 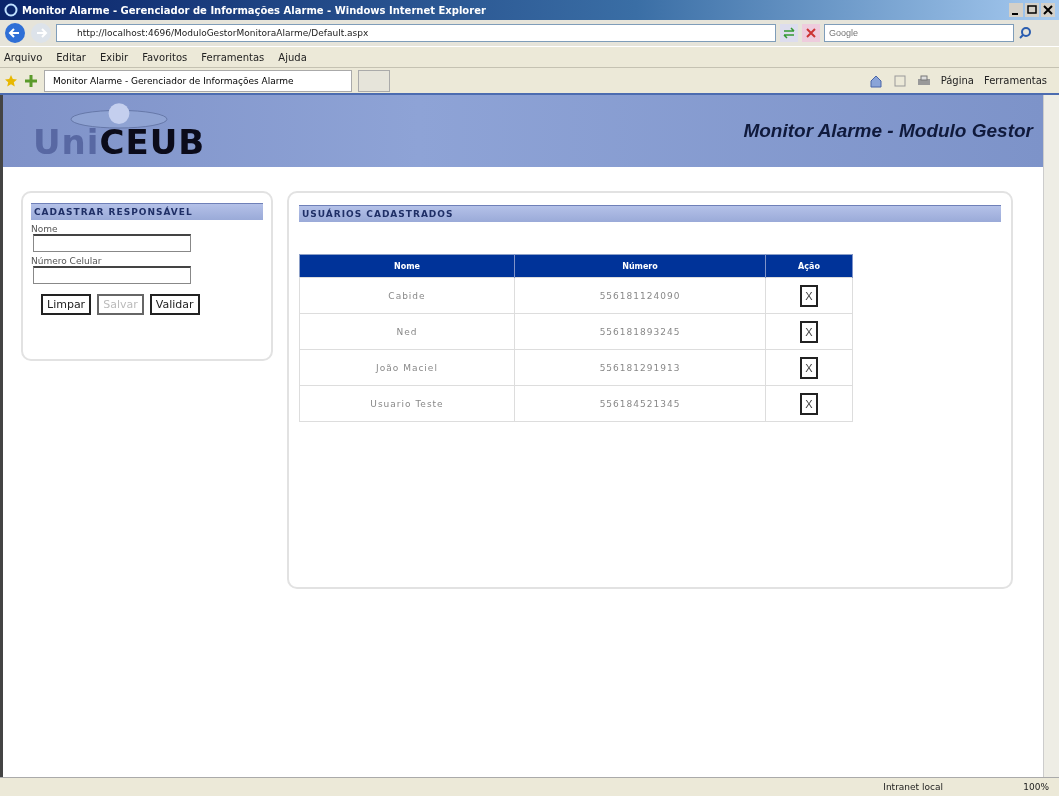 I want to click on browser-tab: Monitor Alarme - Gerenciador de Informações Alarme, so click(x=198, y=80).